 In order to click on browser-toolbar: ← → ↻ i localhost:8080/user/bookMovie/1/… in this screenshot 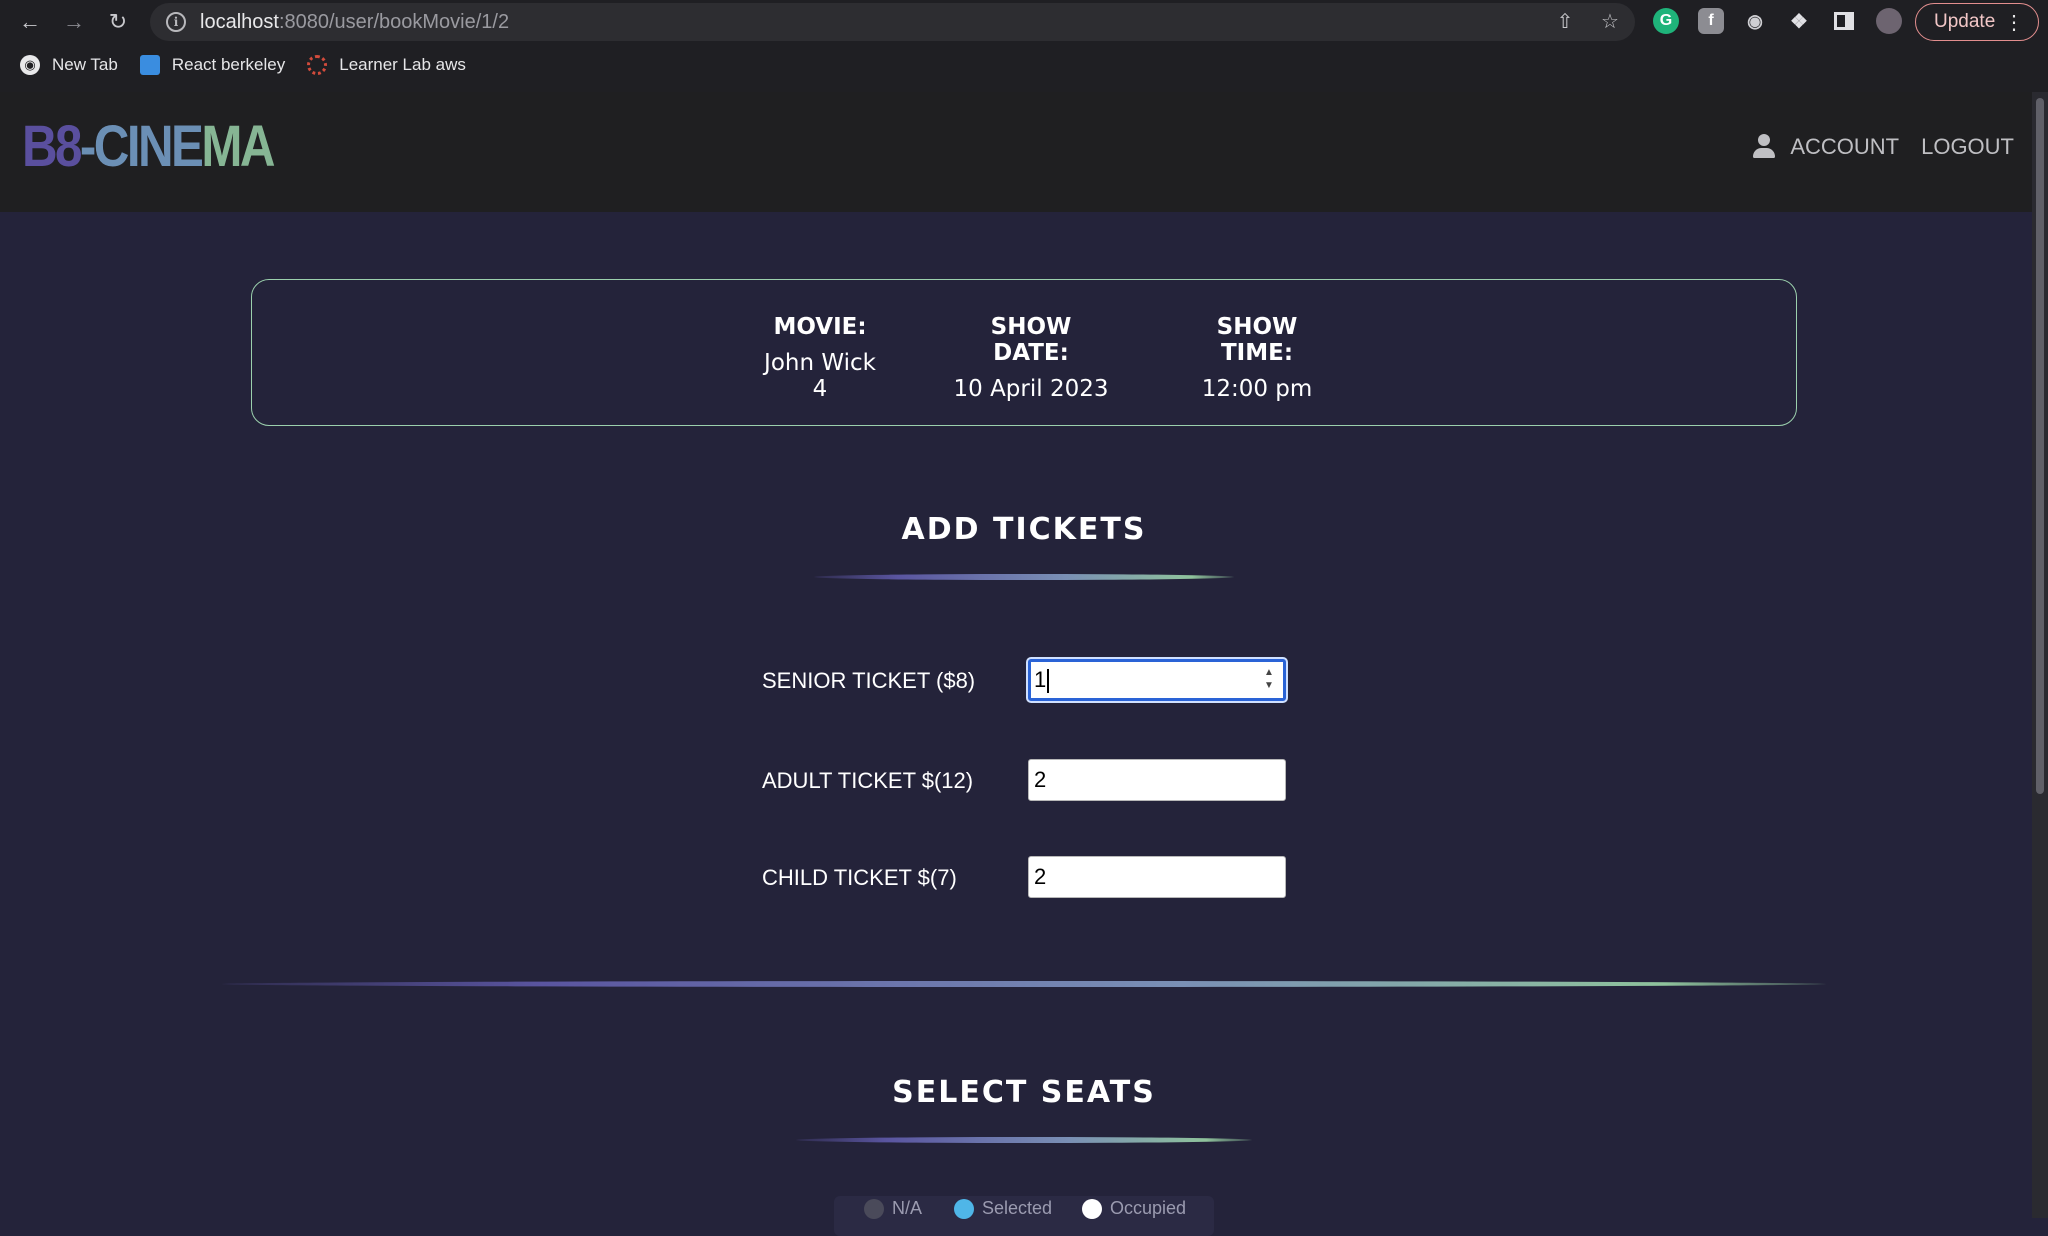, I will do `click(1024, 22)`.